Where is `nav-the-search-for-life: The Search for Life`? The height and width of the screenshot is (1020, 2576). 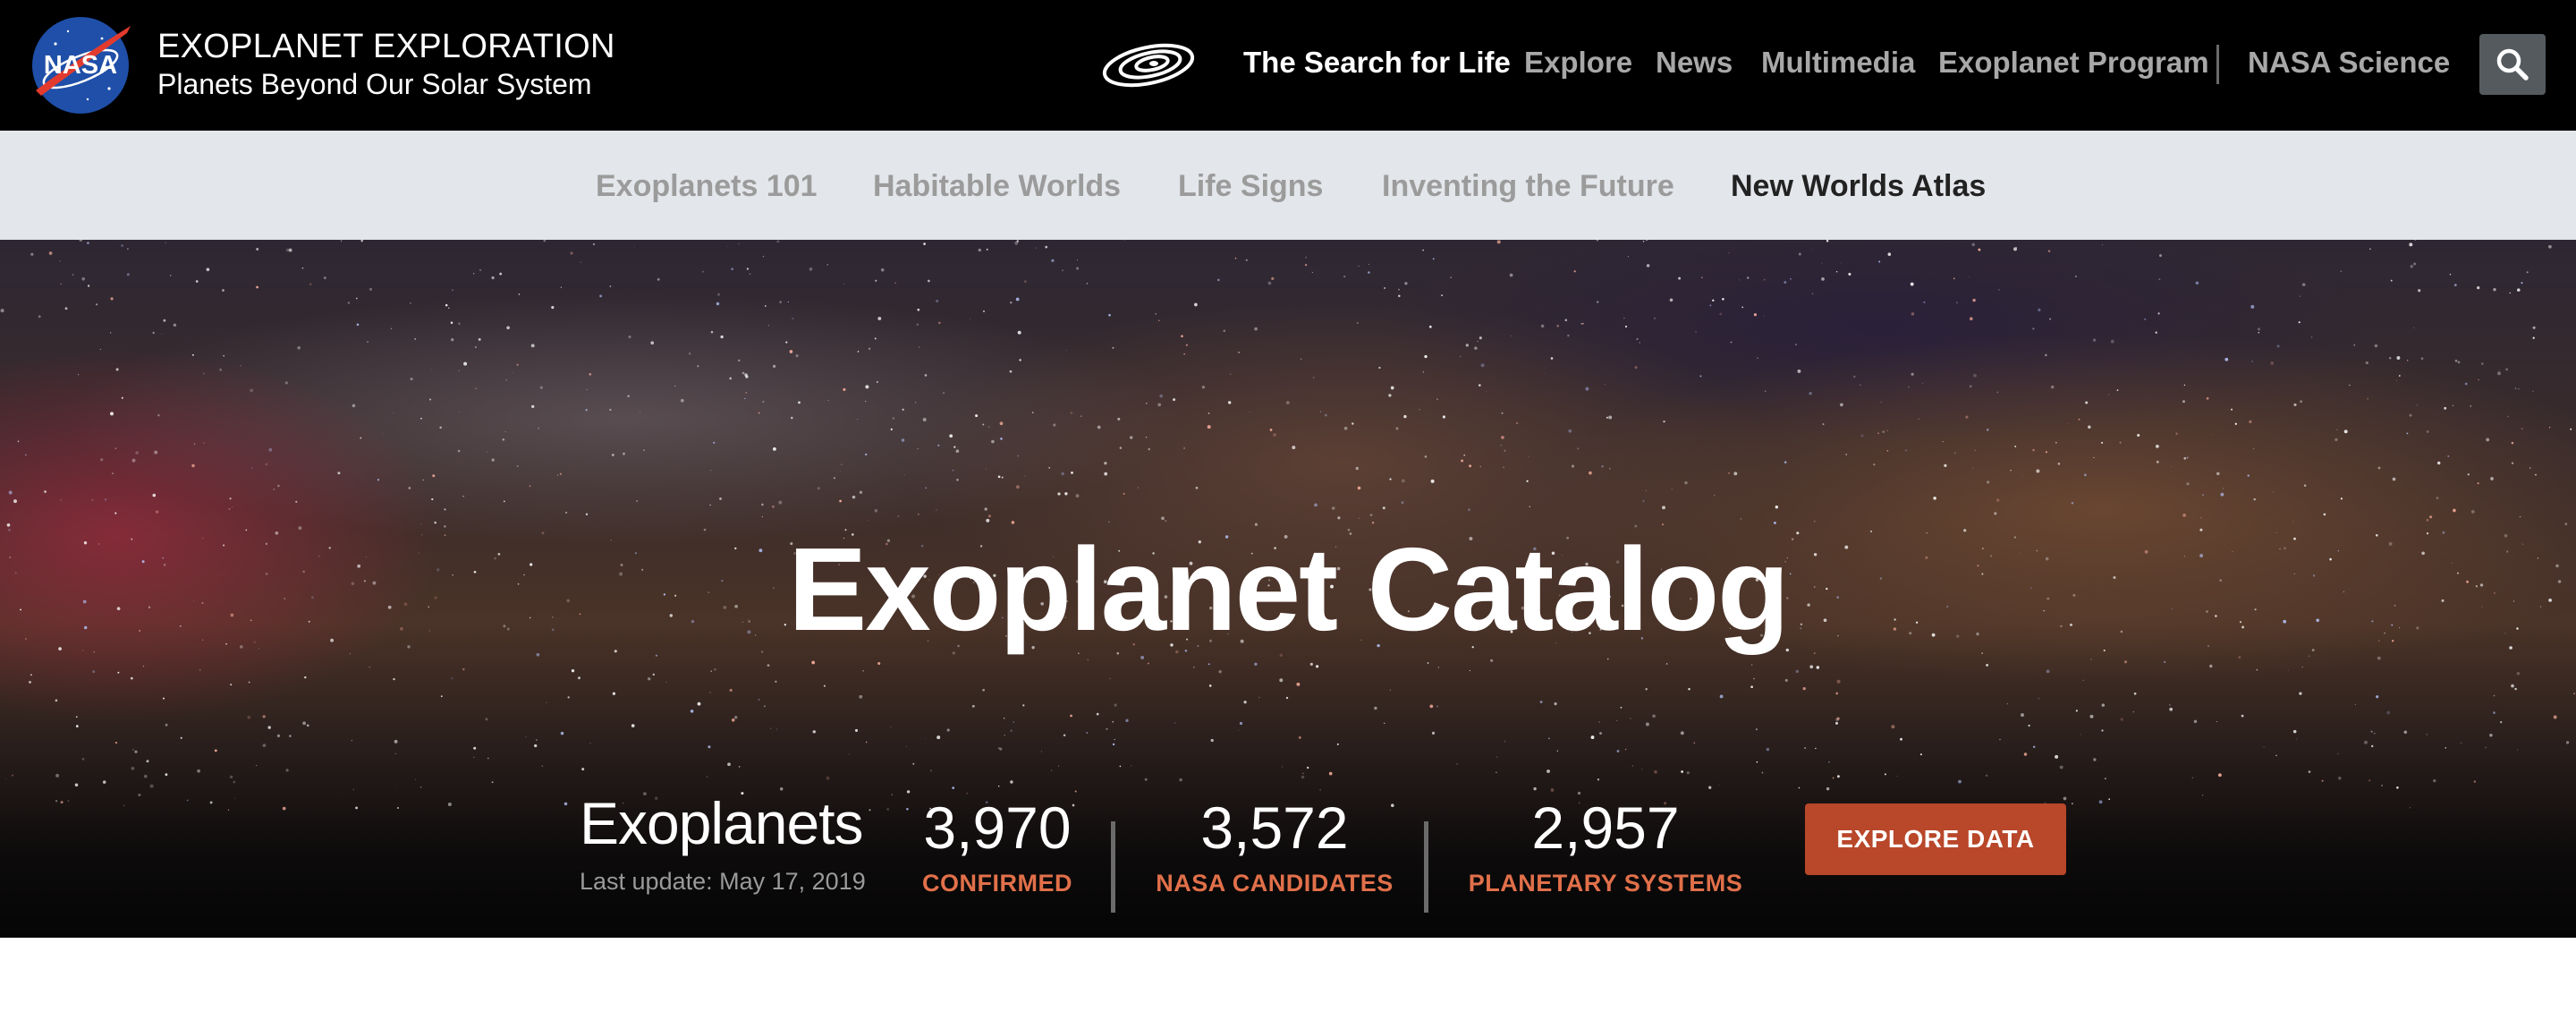 nav-the-search-for-life: The Search for Life is located at coordinates (1377, 63).